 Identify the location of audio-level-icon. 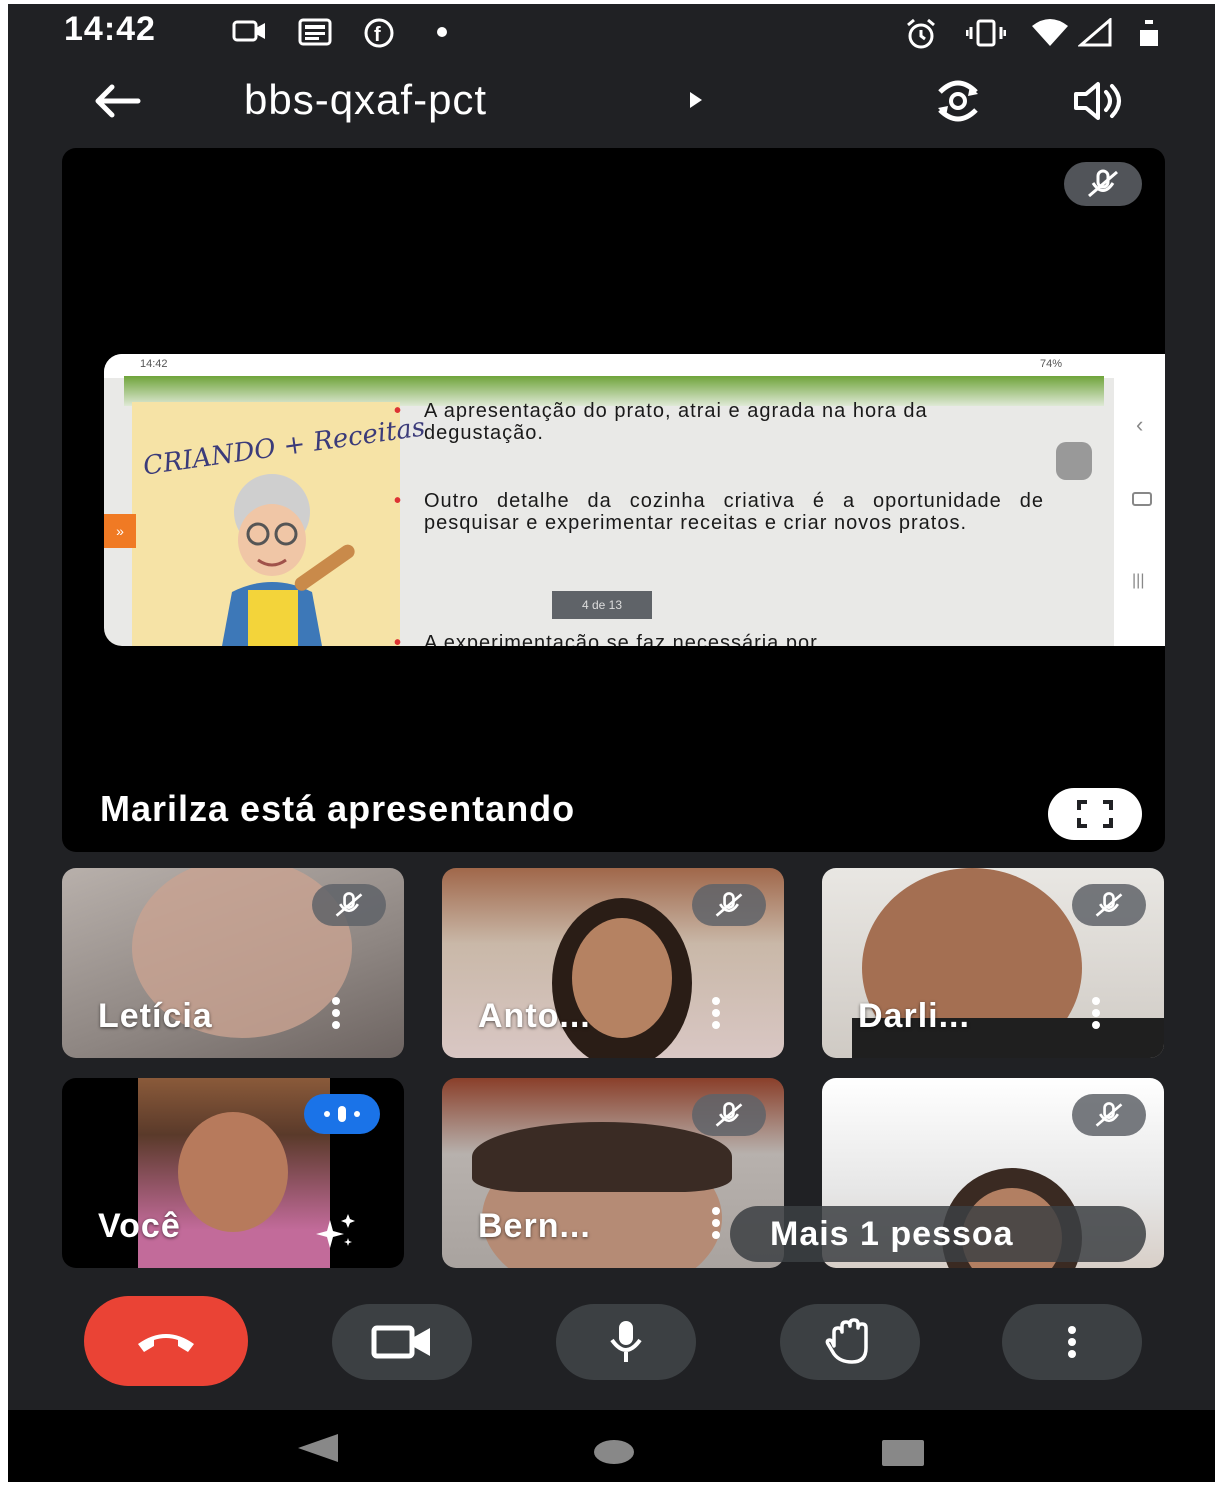
(342, 1114).